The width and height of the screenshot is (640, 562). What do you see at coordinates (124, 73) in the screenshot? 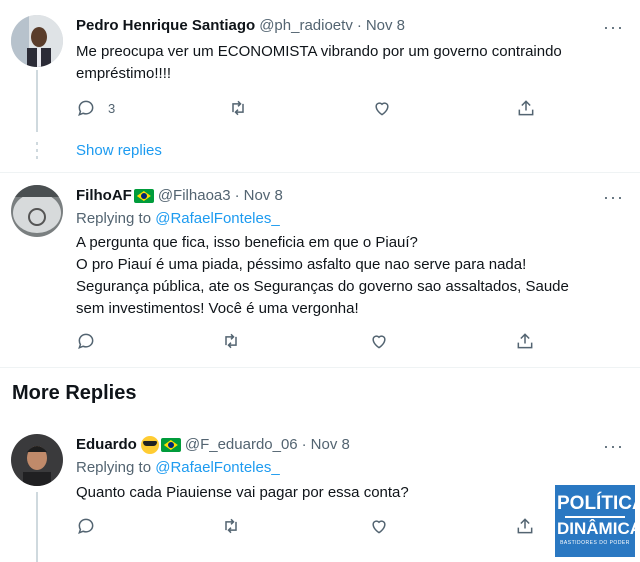
I see `tweet-text-line: empréstimo!!!!` at bounding box center [124, 73].